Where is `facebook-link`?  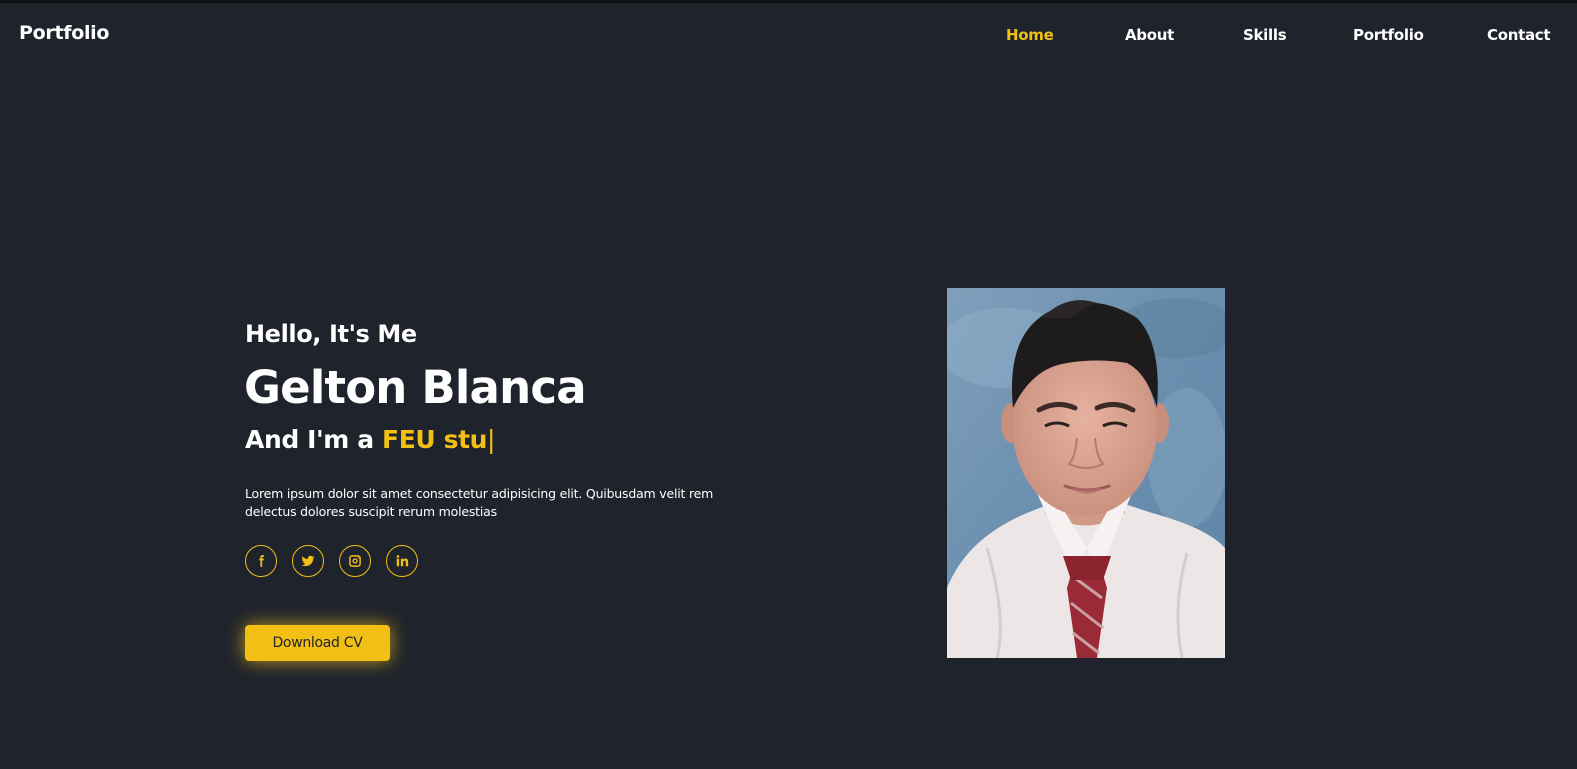 facebook-link is located at coordinates (261, 561).